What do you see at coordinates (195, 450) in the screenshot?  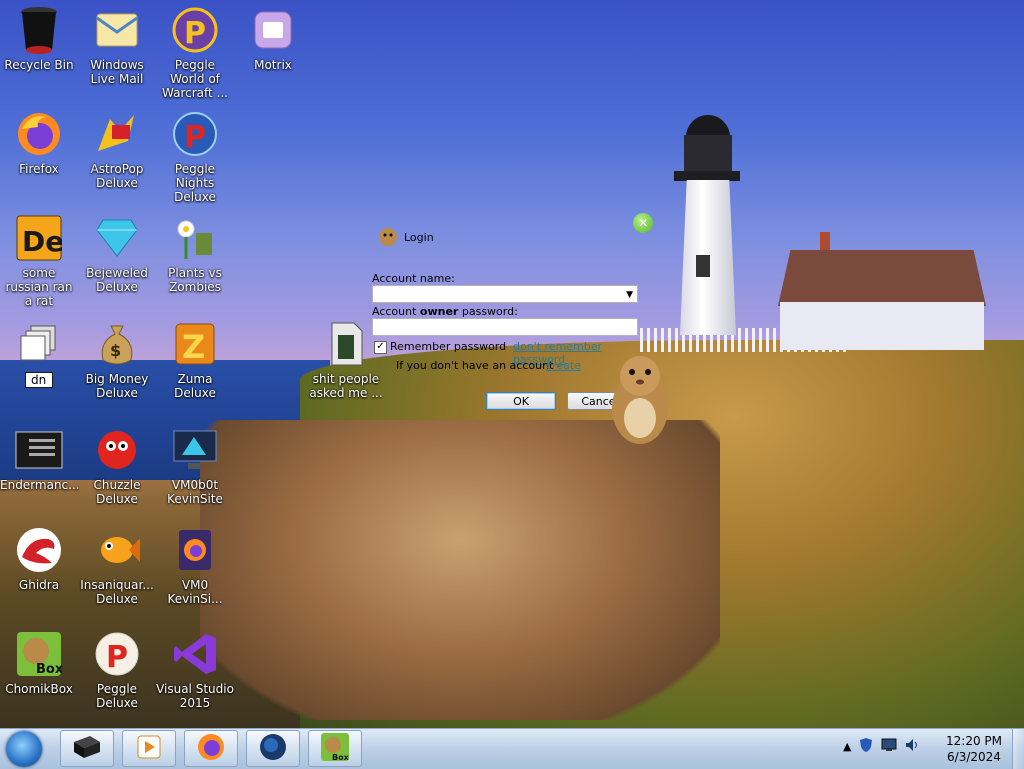 I see `vm-monitor-icon` at bounding box center [195, 450].